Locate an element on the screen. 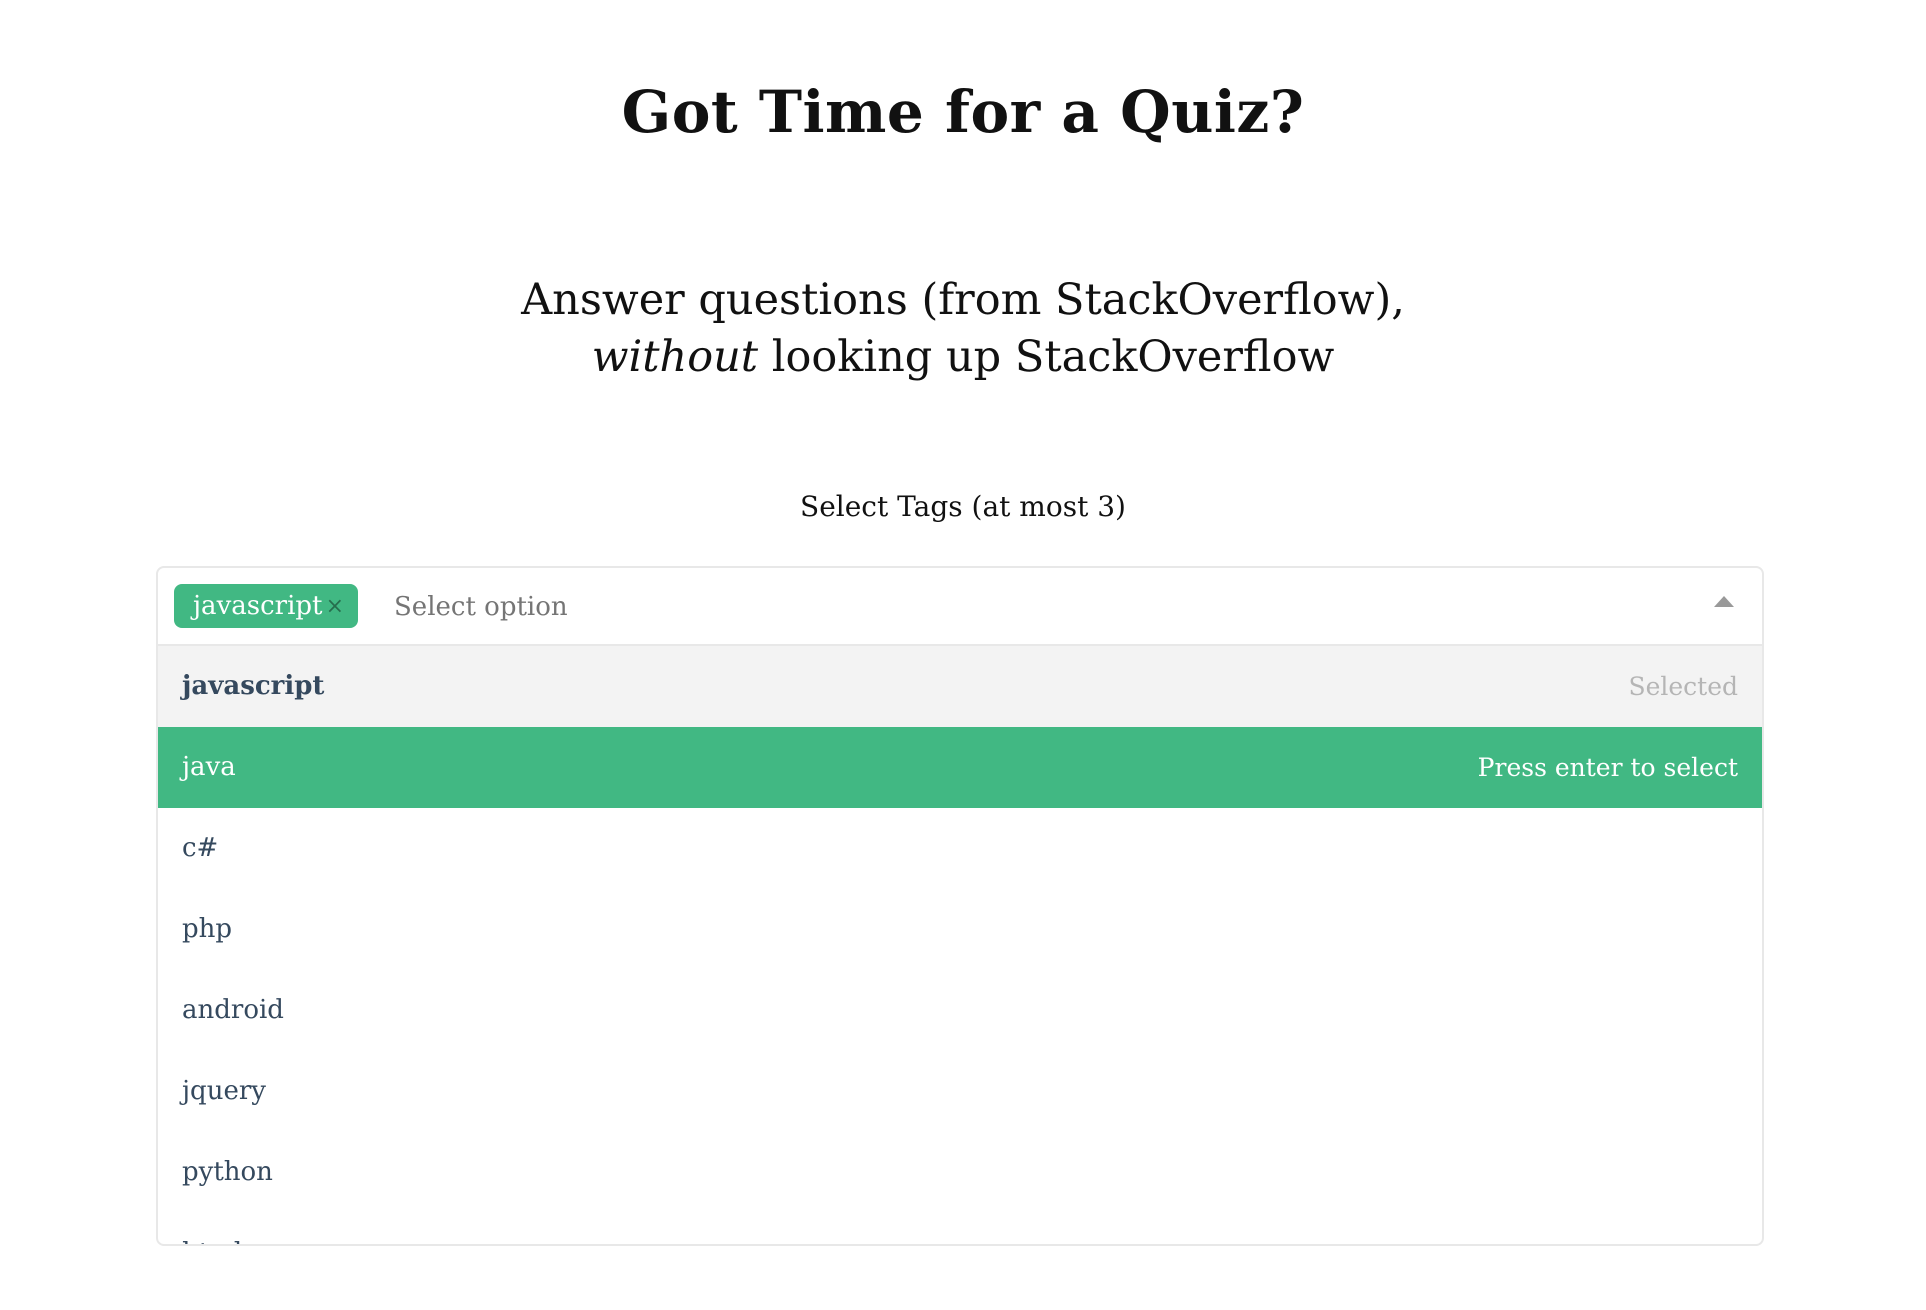 The height and width of the screenshot is (1310, 1926). caret-up-icon is located at coordinates (1724, 601).